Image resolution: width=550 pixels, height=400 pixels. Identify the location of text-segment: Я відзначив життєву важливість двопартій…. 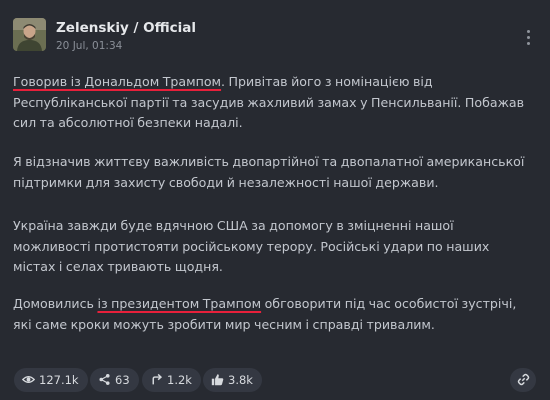
(269, 172).